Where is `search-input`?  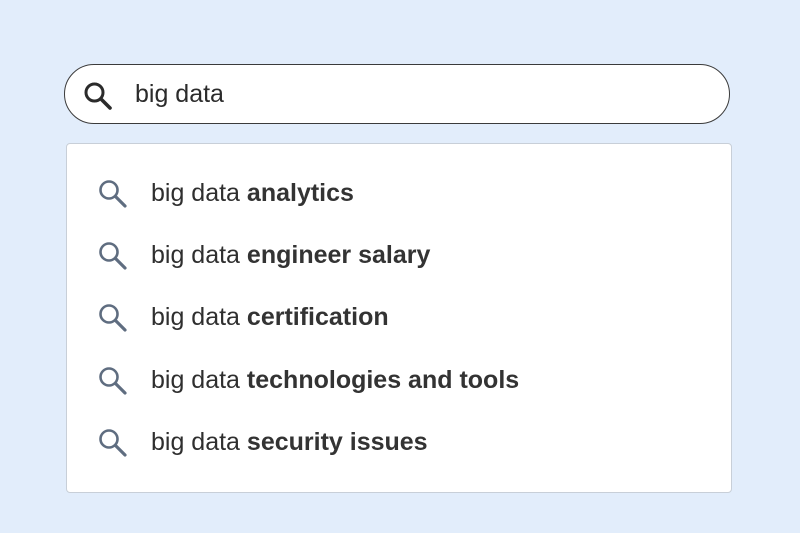 search-input is located at coordinates (415, 94).